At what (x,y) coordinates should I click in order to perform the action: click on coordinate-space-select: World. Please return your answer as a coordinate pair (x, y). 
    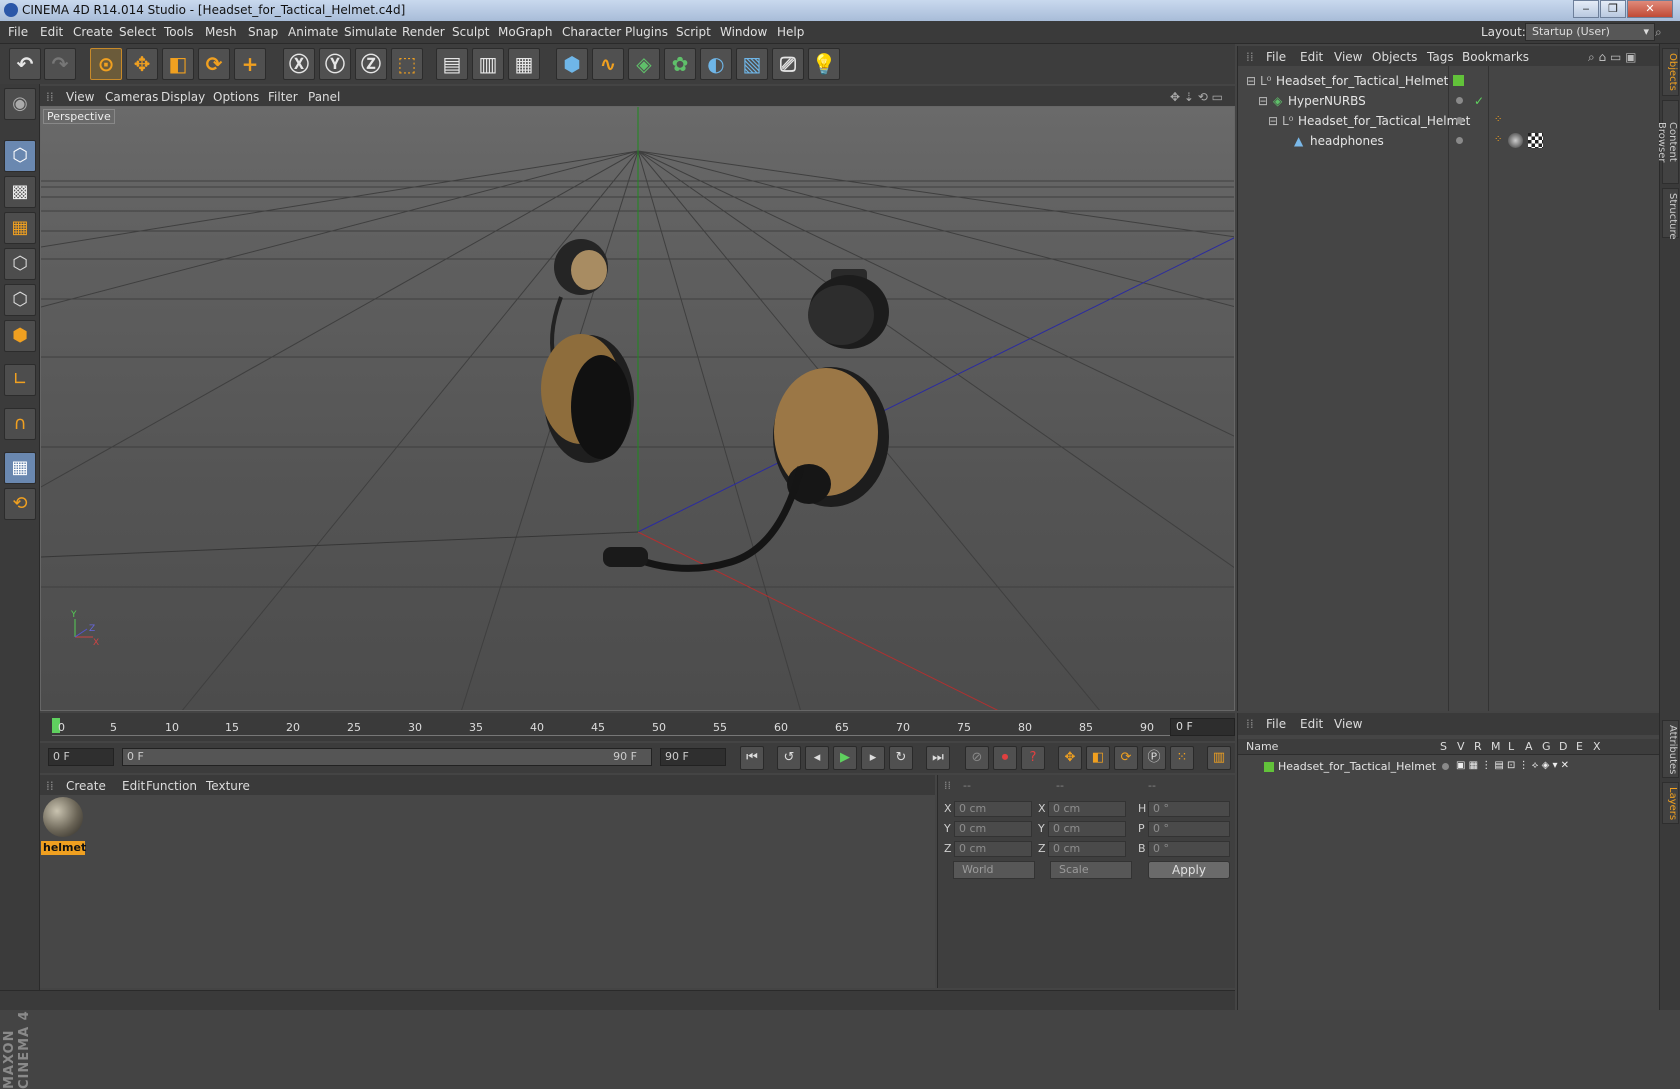
    Looking at the image, I should click on (994, 870).